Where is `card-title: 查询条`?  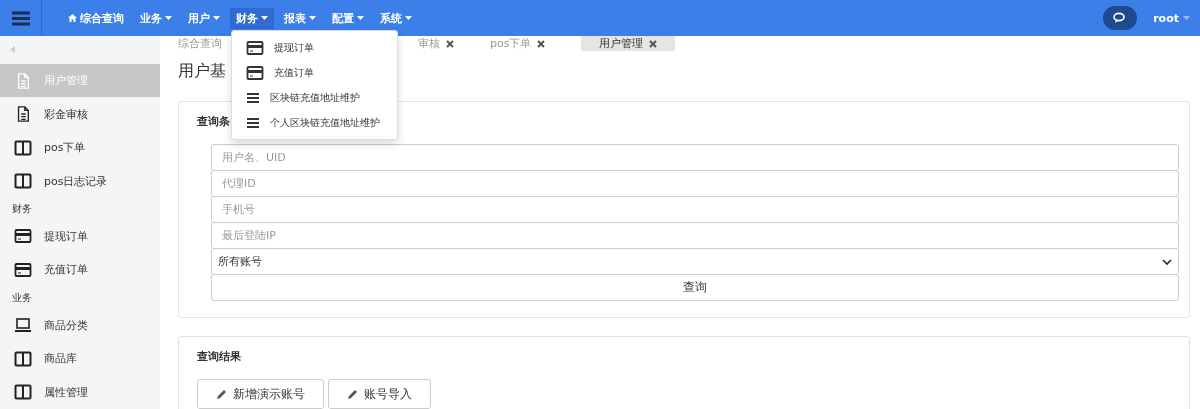
card-title: 查询条 is located at coordinates (213, 121).